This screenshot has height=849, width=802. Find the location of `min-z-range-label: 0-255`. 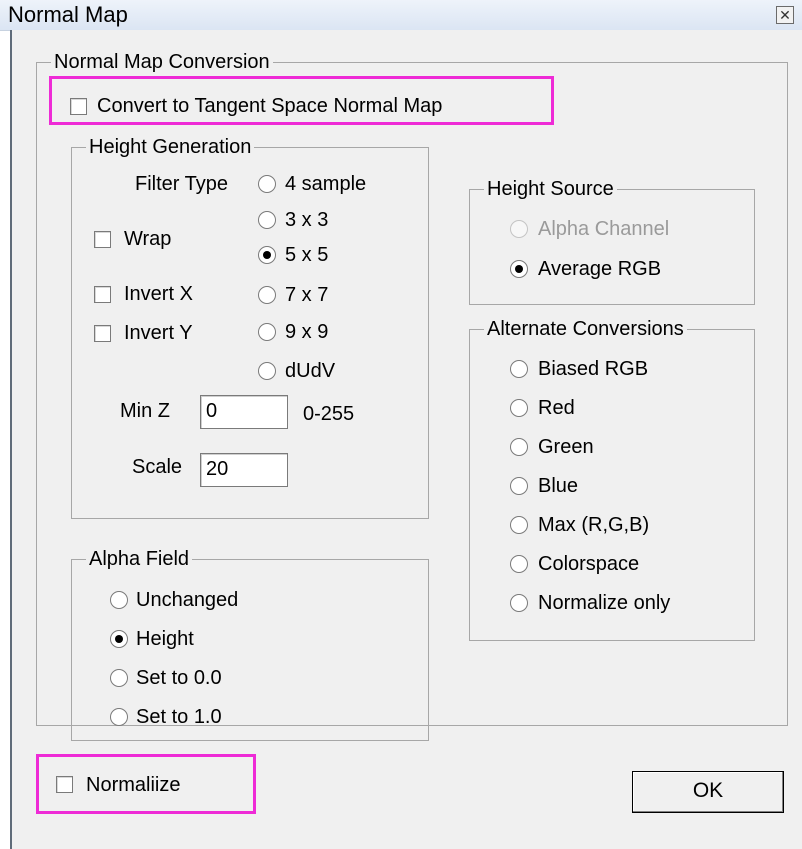

min-z-range-label: 0-255 is located at coordinates (329, 414).